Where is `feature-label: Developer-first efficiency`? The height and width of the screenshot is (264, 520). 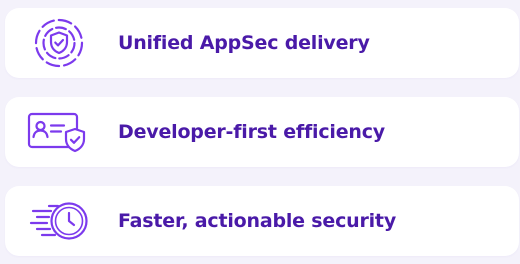 feature-label: Developer-first efficiency is located at coordinates (251, 132).